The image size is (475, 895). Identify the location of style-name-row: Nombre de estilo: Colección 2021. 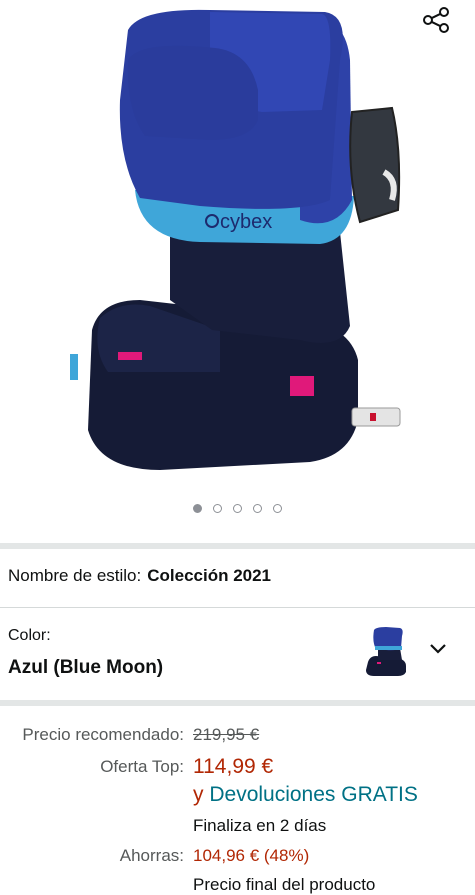
(139, 576).